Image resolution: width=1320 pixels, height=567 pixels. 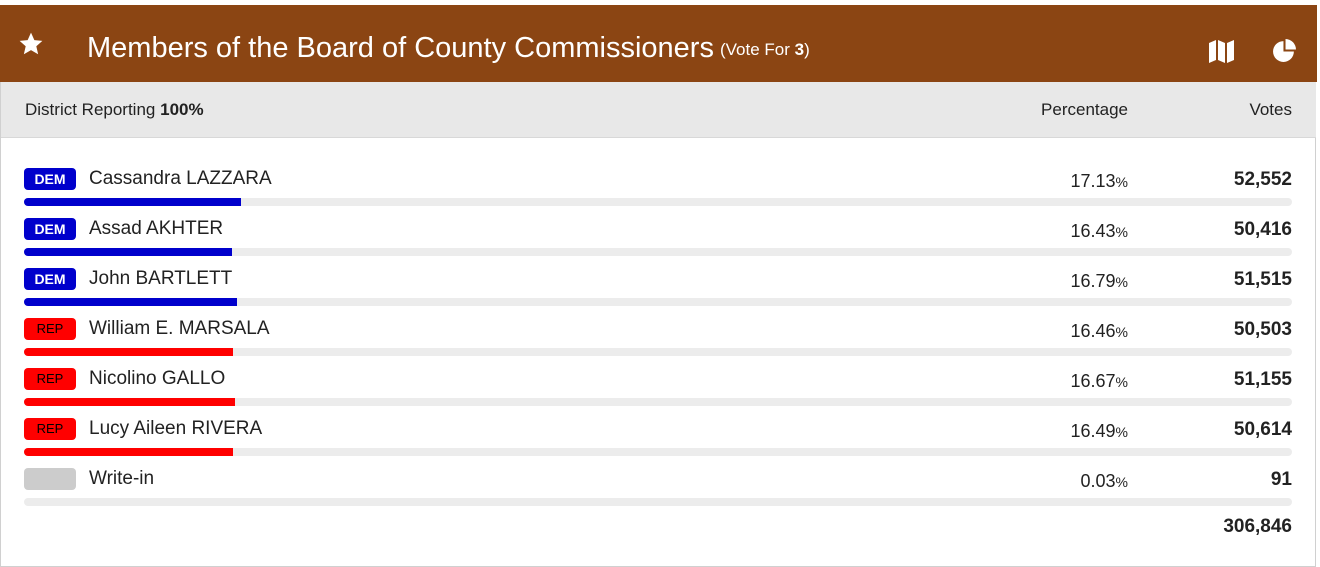 I want to click on candidate-votes: 50,416, so click(x=1262, y=229).